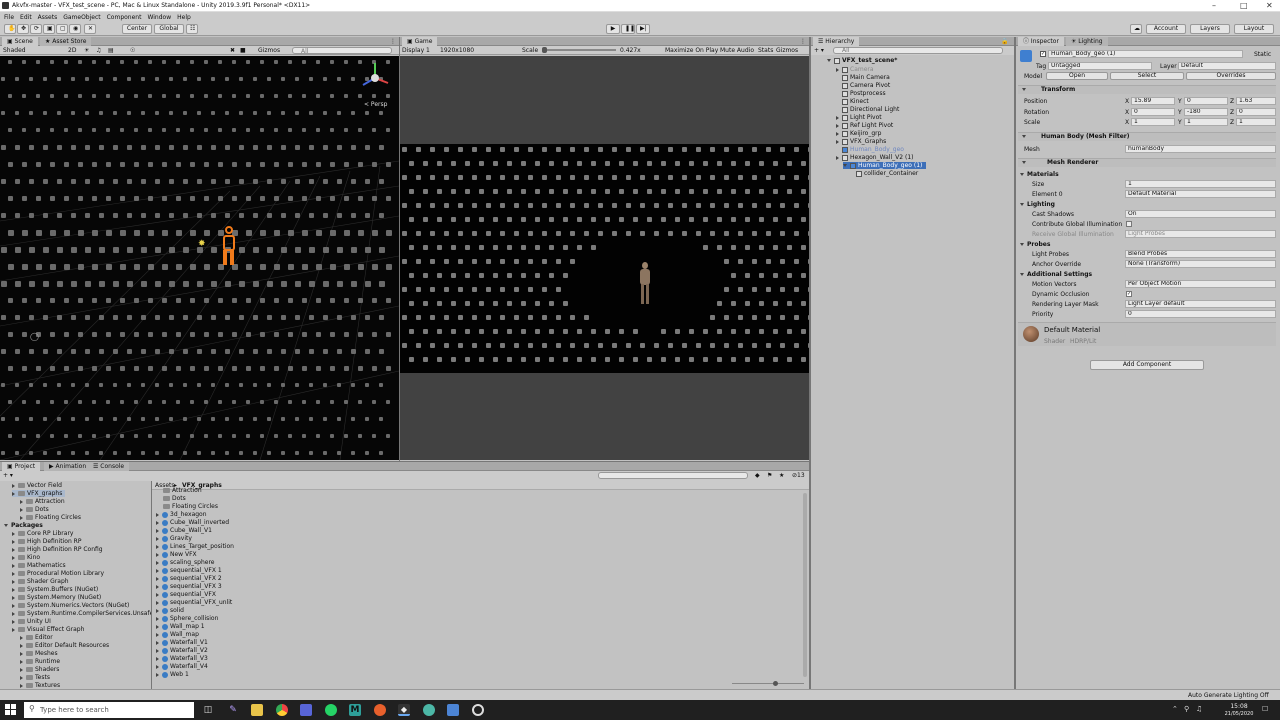 The height and width of the screenshot is (720, 1280). Describe the element at coordinates (174, 538) in the screenshot. I see `asset-item: Gravity` at that location.